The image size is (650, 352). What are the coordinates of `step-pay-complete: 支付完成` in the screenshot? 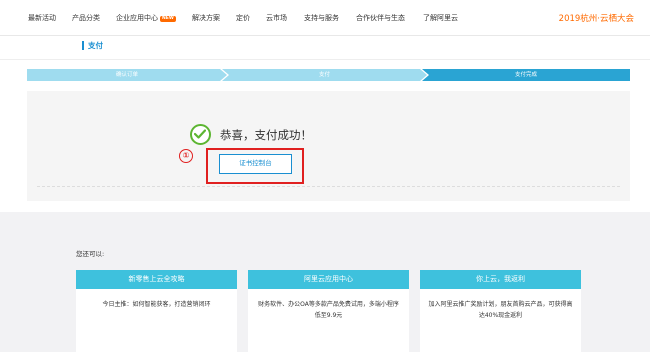 It's located at (526, 75).